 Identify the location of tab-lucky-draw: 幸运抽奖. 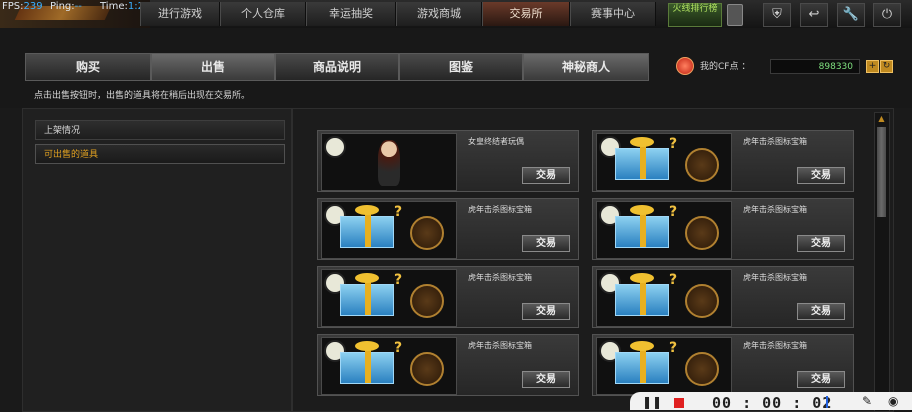
(351, 14).